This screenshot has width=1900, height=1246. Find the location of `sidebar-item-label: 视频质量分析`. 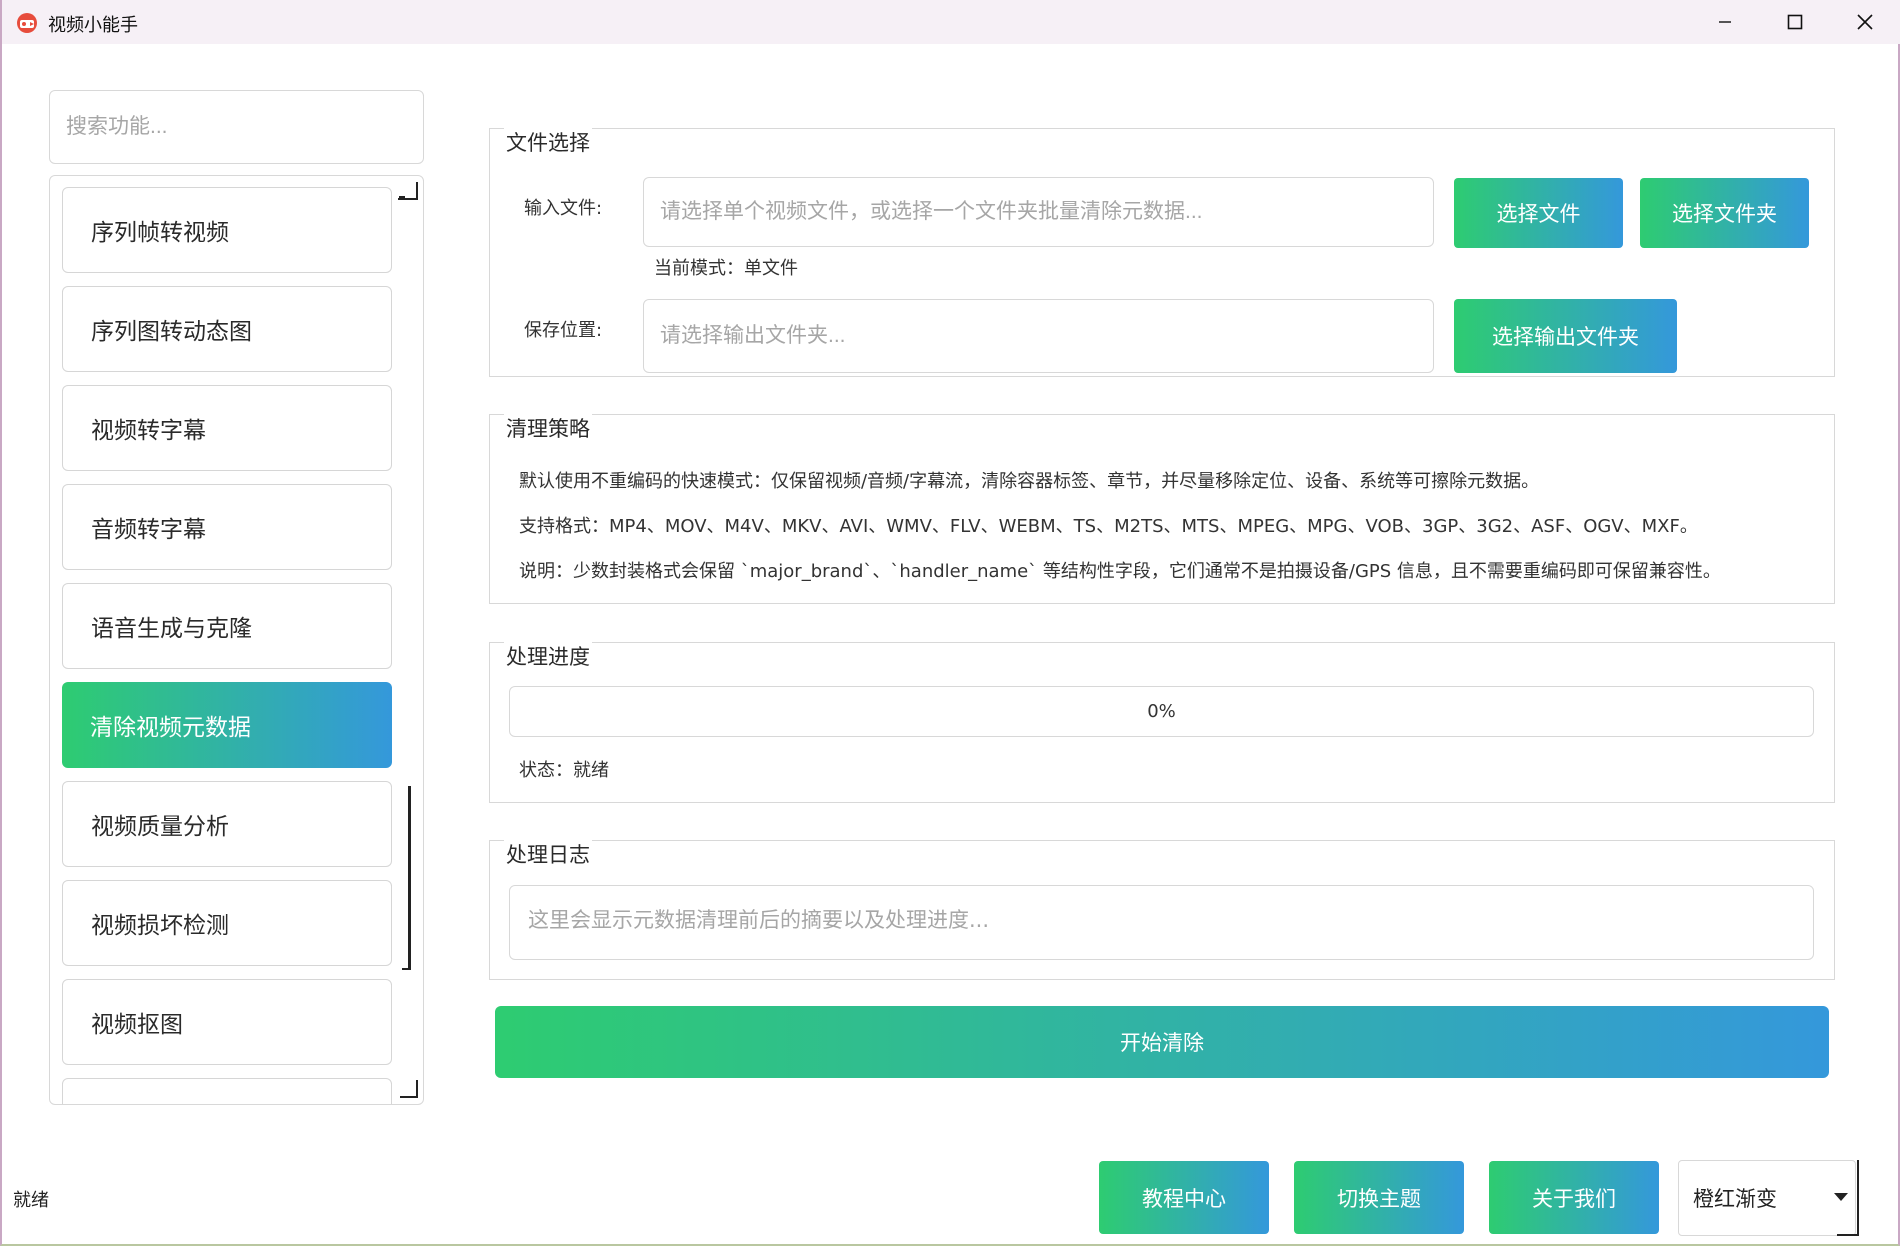

sidebar-item-label: 视频质量分析 is located at coordinates (160, 827).